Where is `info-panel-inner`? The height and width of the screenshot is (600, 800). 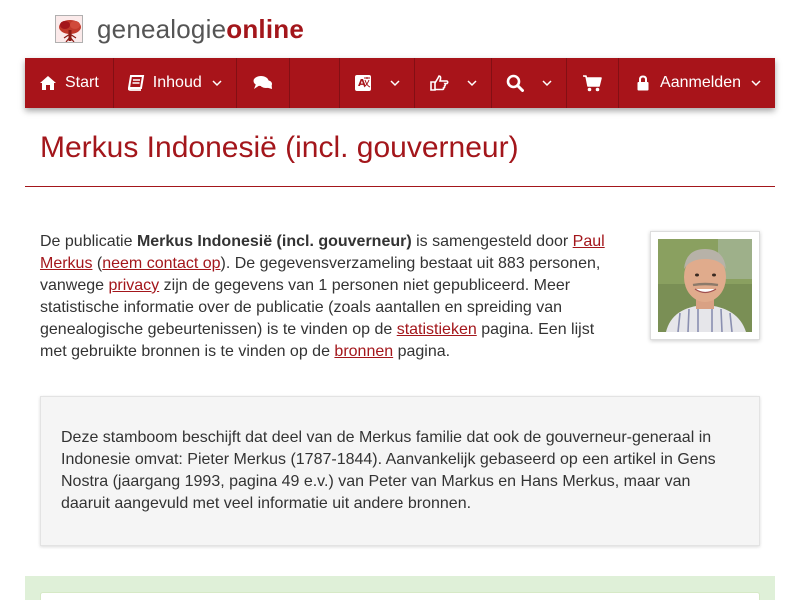
info-panel-inner is located at coordinates (400, 596).